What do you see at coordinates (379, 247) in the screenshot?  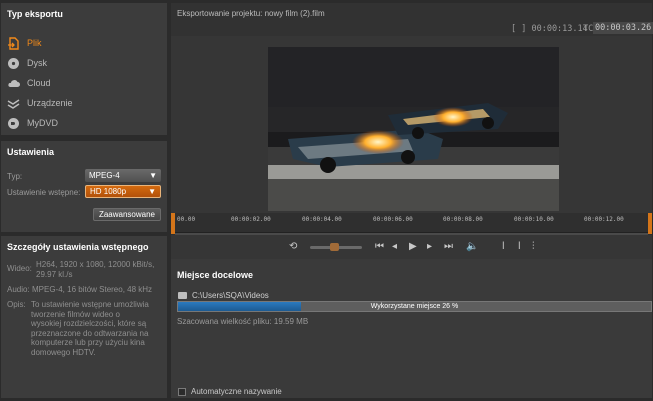 I see `go-to-start-icon: ⏮` at bounding box center [379, 247].